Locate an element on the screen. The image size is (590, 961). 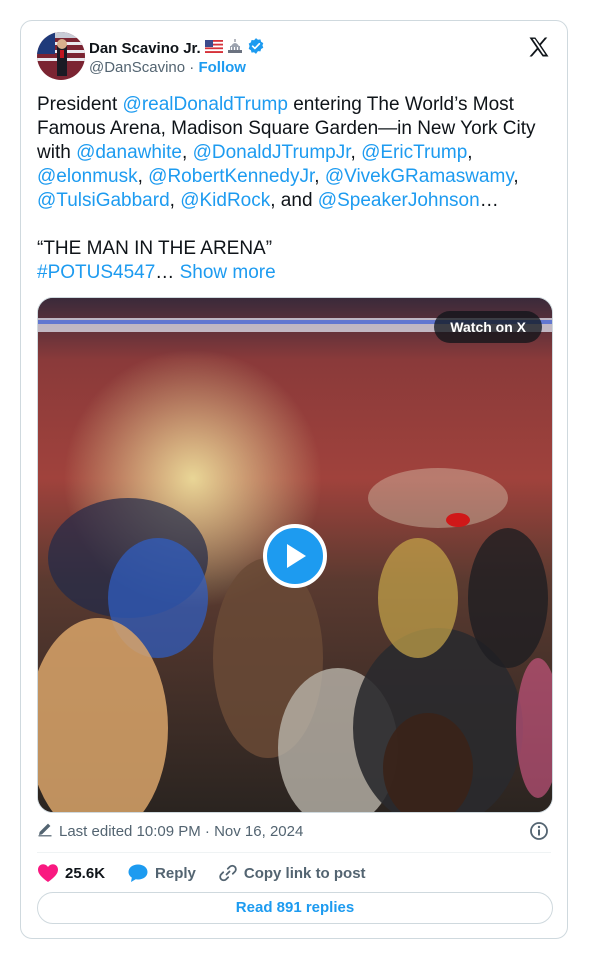
like-button: 25.6K is located at coordinates (71, 873).